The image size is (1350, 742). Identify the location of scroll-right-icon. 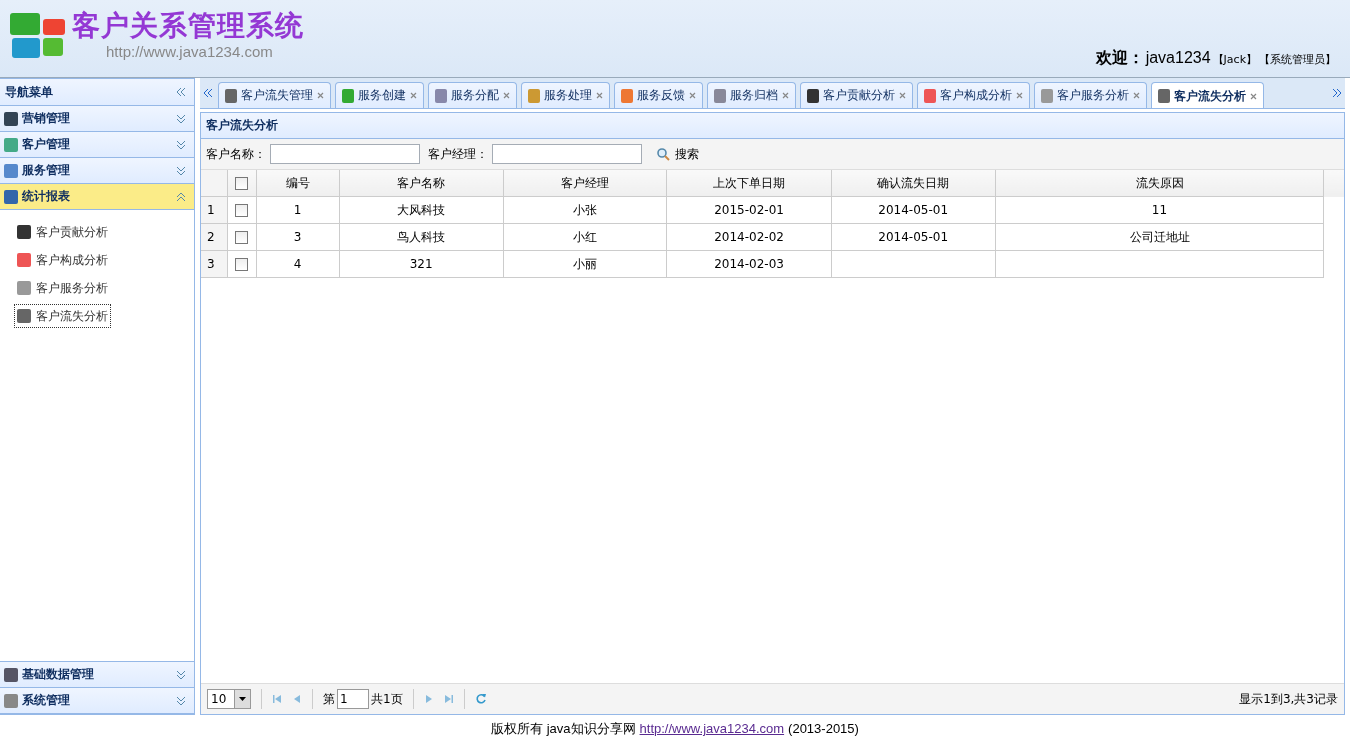
(1337, 93).